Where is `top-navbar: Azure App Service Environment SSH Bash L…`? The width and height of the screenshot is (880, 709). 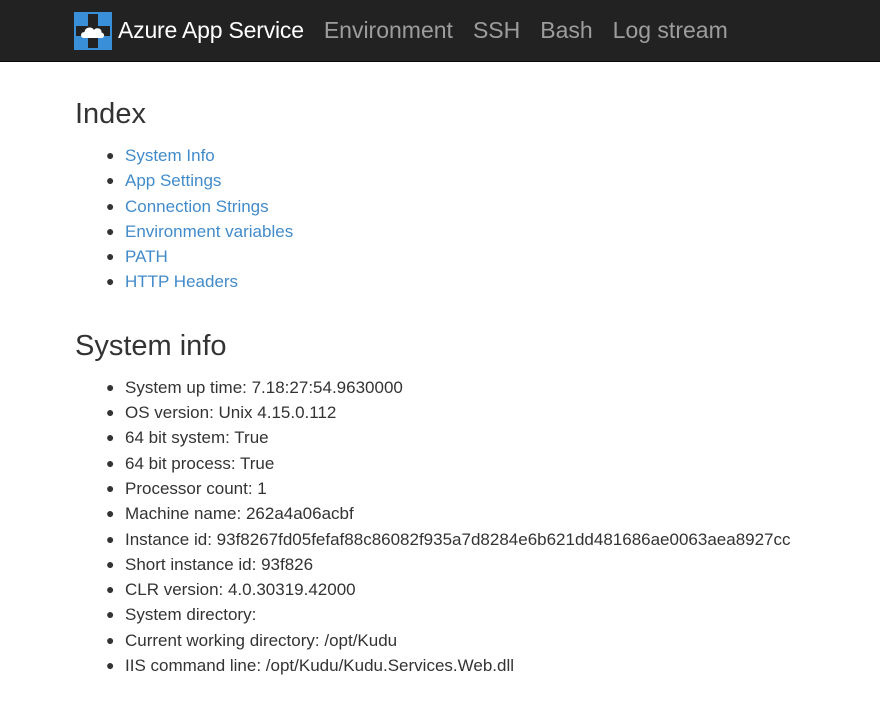
top-navbar: Azure App Service Environment SSH Bash L… is located at coordinates (440, 31).